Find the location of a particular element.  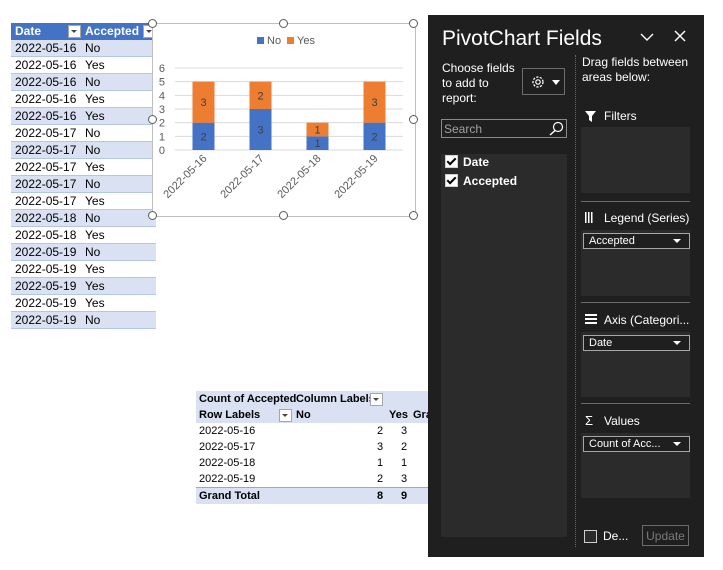

y-tick-label: 6 is located at coordinates (162, 69).